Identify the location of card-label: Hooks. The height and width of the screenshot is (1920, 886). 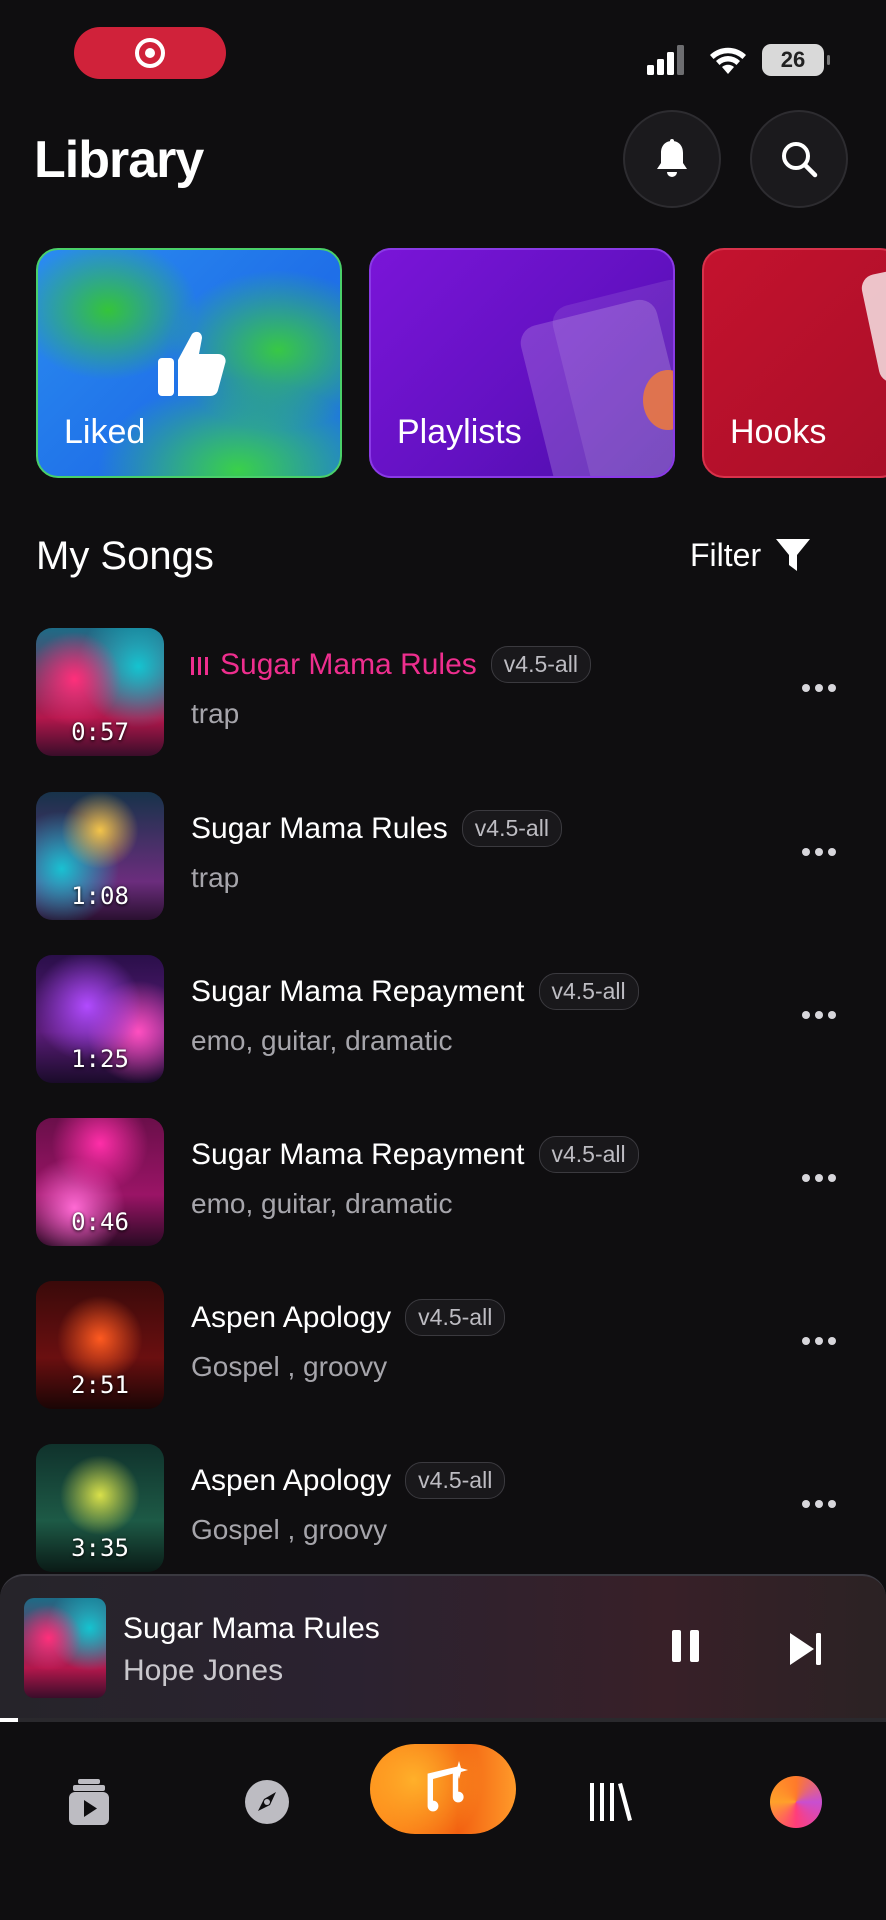
(778, 432).